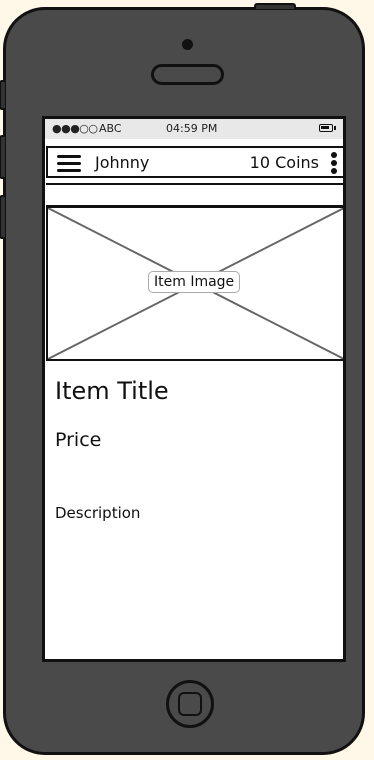 This screenshot has height=760, width=374. Describe the element at coordinates (275, 6) in the screenshot. I see `phone-top-button` at that location.